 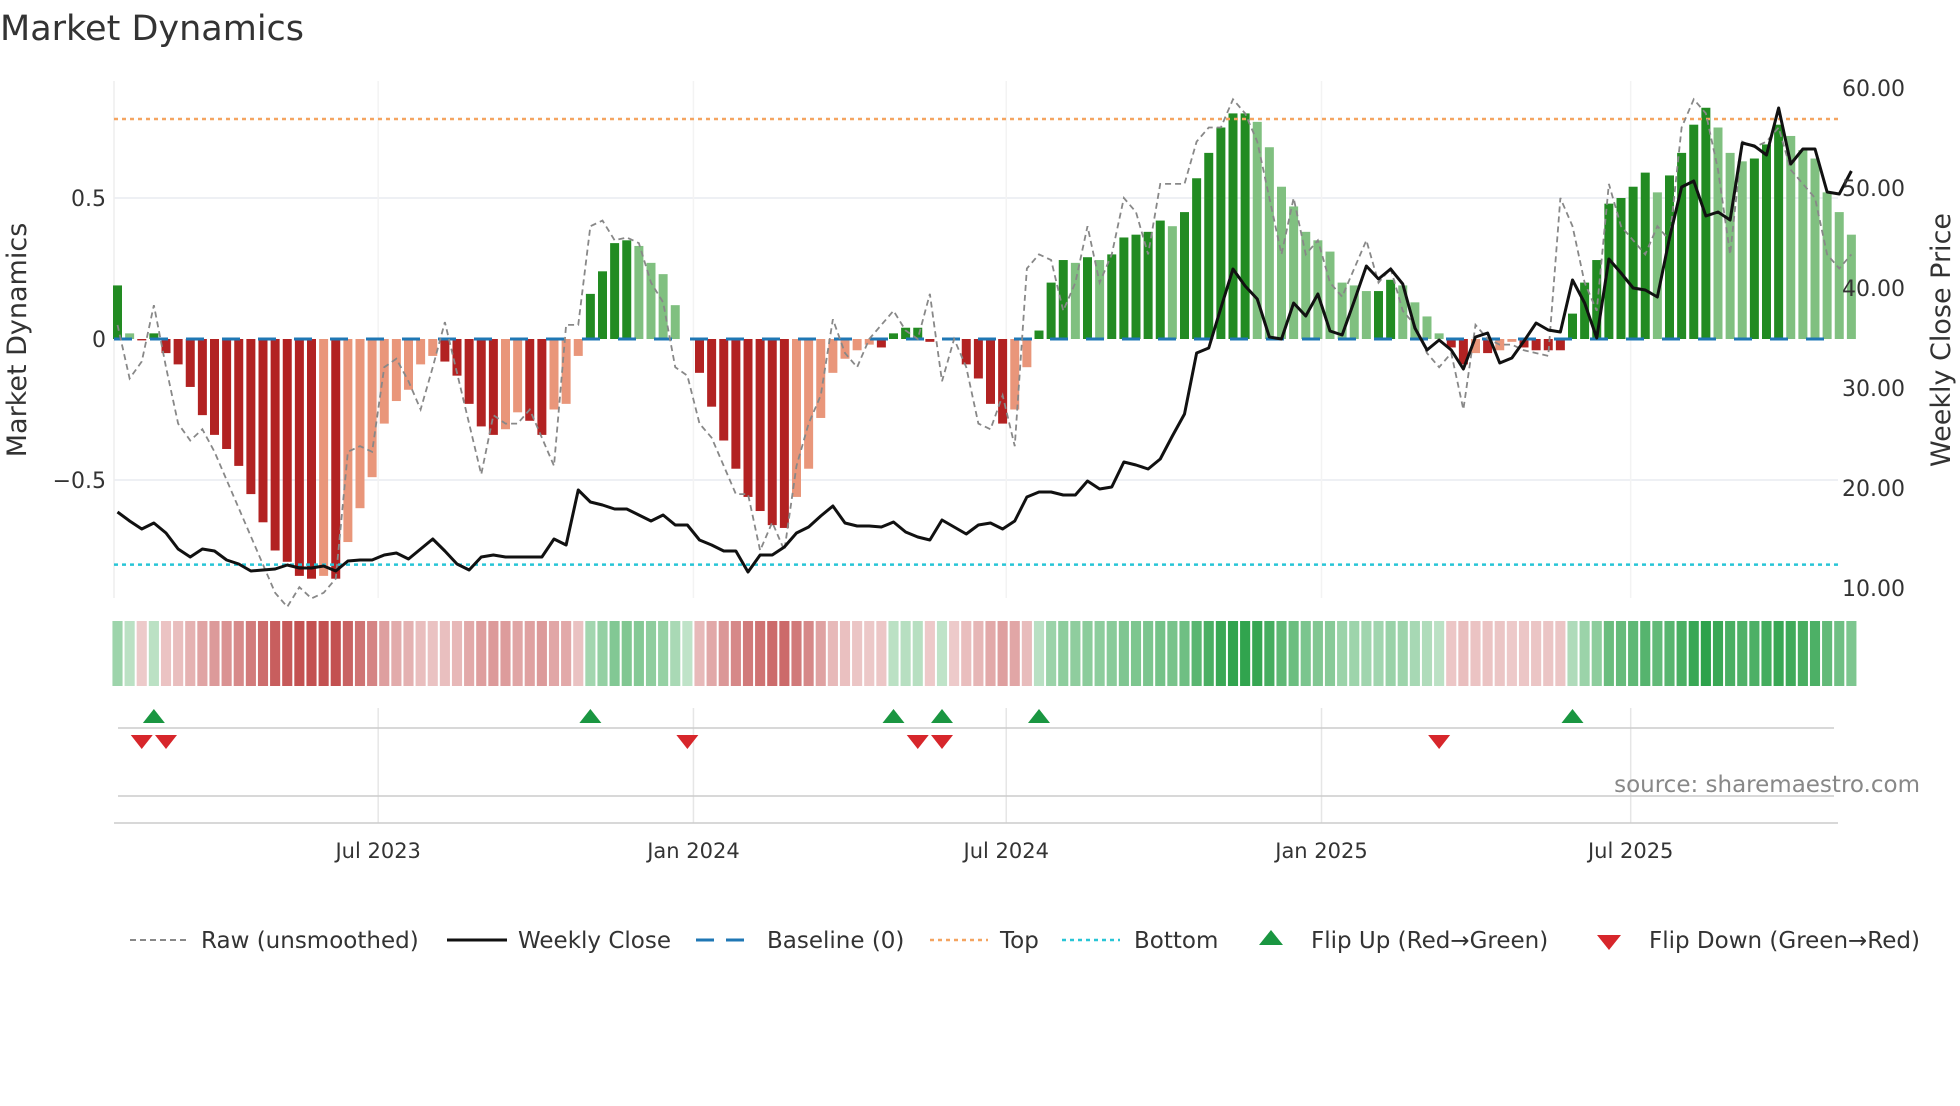 What do you see at coordinates (1005, 851) in the screenshot?
I see `x-tick-label: Jul 2024` at bounding box center [1005, 851].